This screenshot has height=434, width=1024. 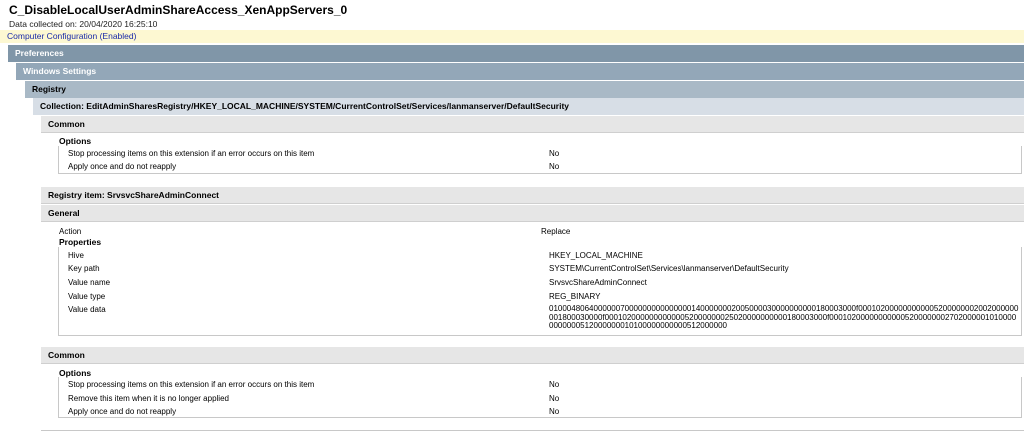 I want to click on action-value: Replace, so click(x=556, y=231).